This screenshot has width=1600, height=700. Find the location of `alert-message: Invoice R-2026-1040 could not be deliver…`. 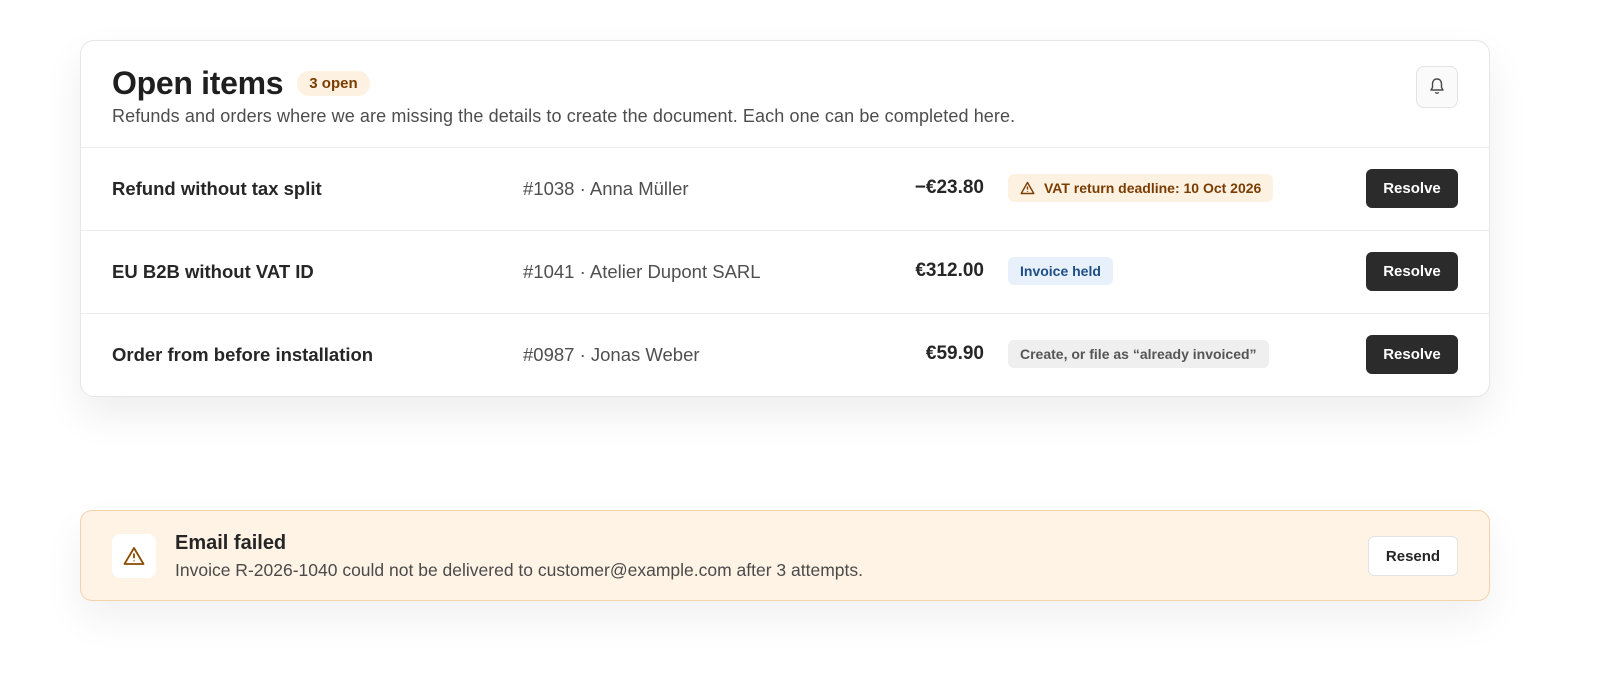

alert-message: Invoice R-2026-1040 could not be deliver… is located at coordinates (519, 570).